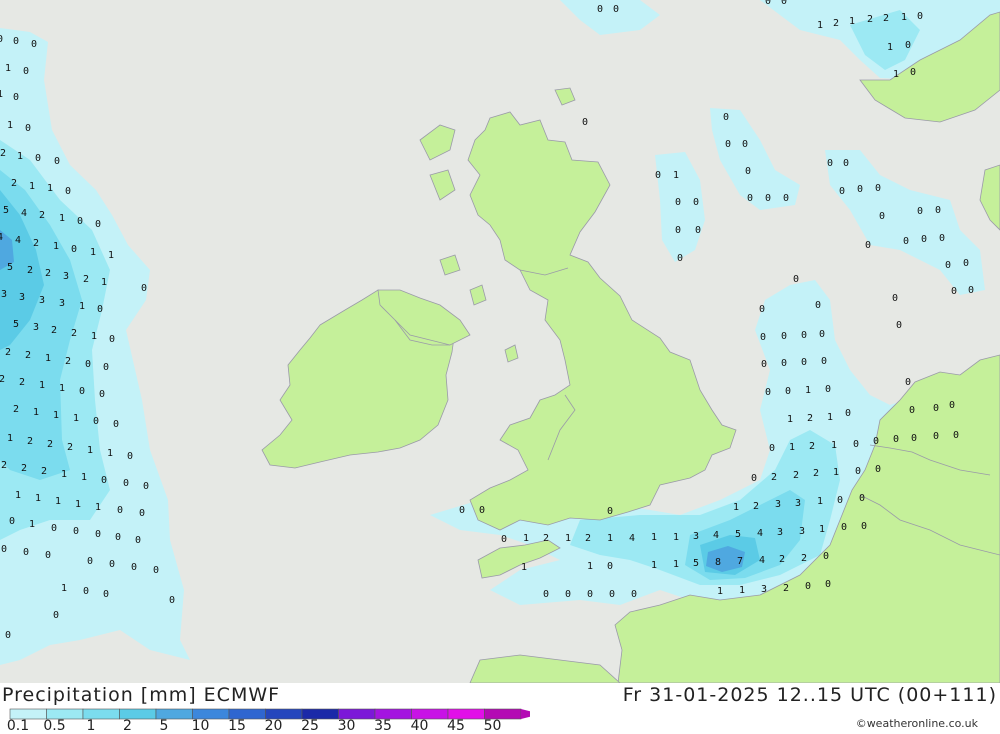 The height and width of the screenshot is (734, 1000). I want to click on legend-tick-label: 45, so click(456, 726).